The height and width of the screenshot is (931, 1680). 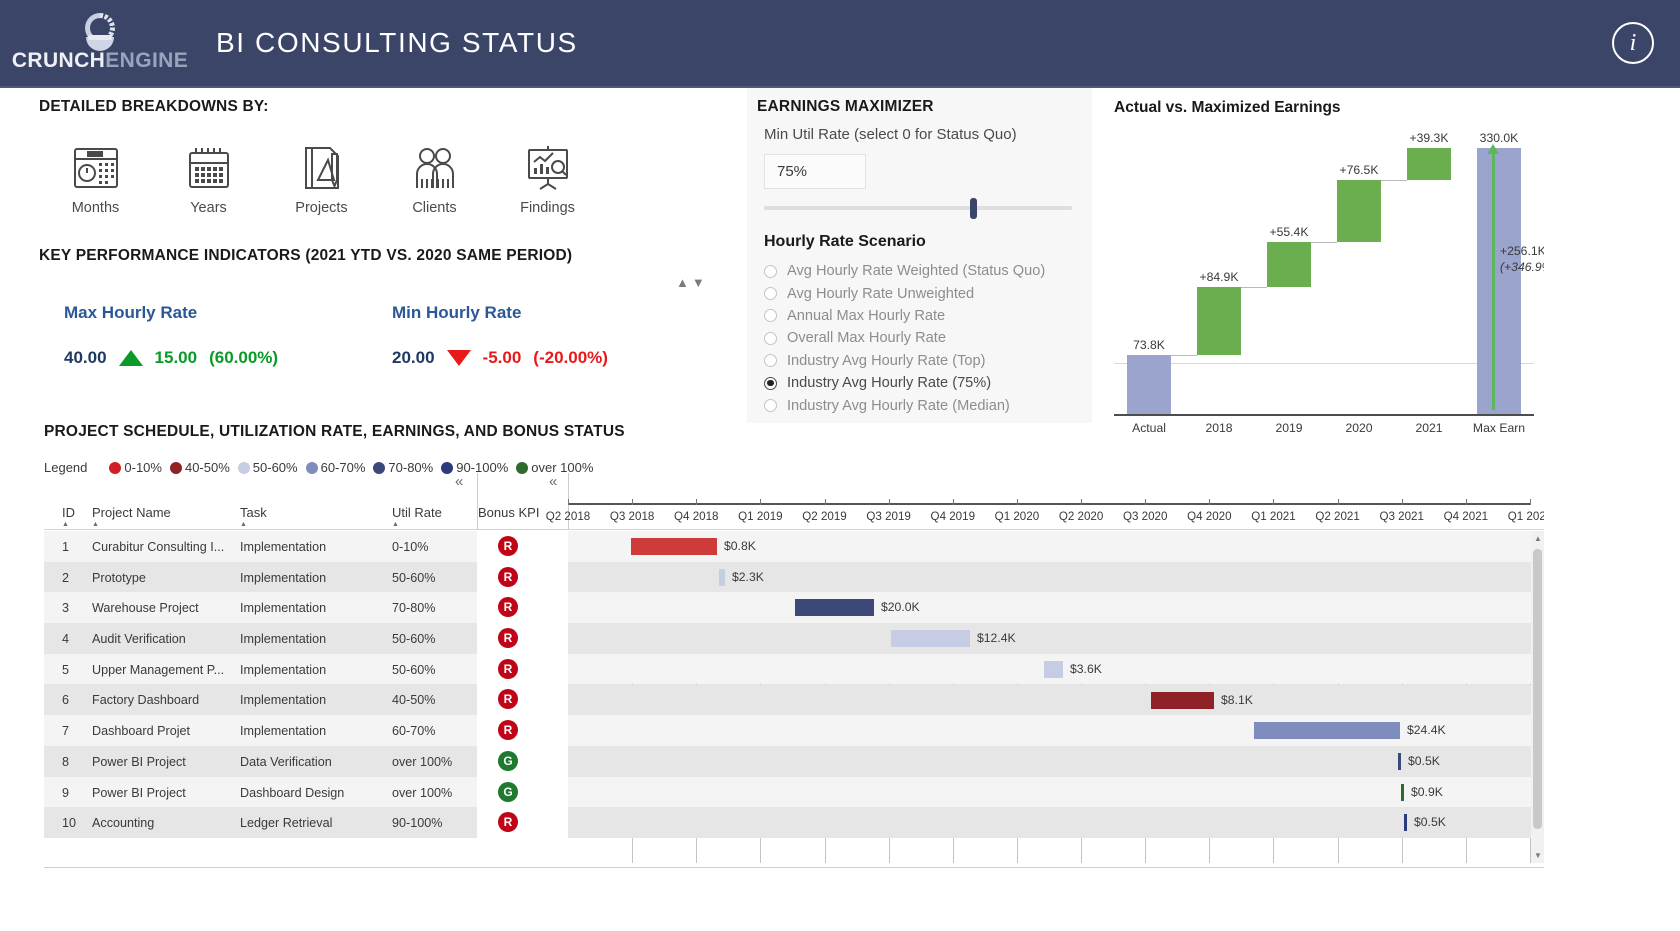 What do you see at coordinates (1337, 516) in the screenshot?
I see `timeline-tick-label: Q2 2021` at bounding box center [1337, 516].